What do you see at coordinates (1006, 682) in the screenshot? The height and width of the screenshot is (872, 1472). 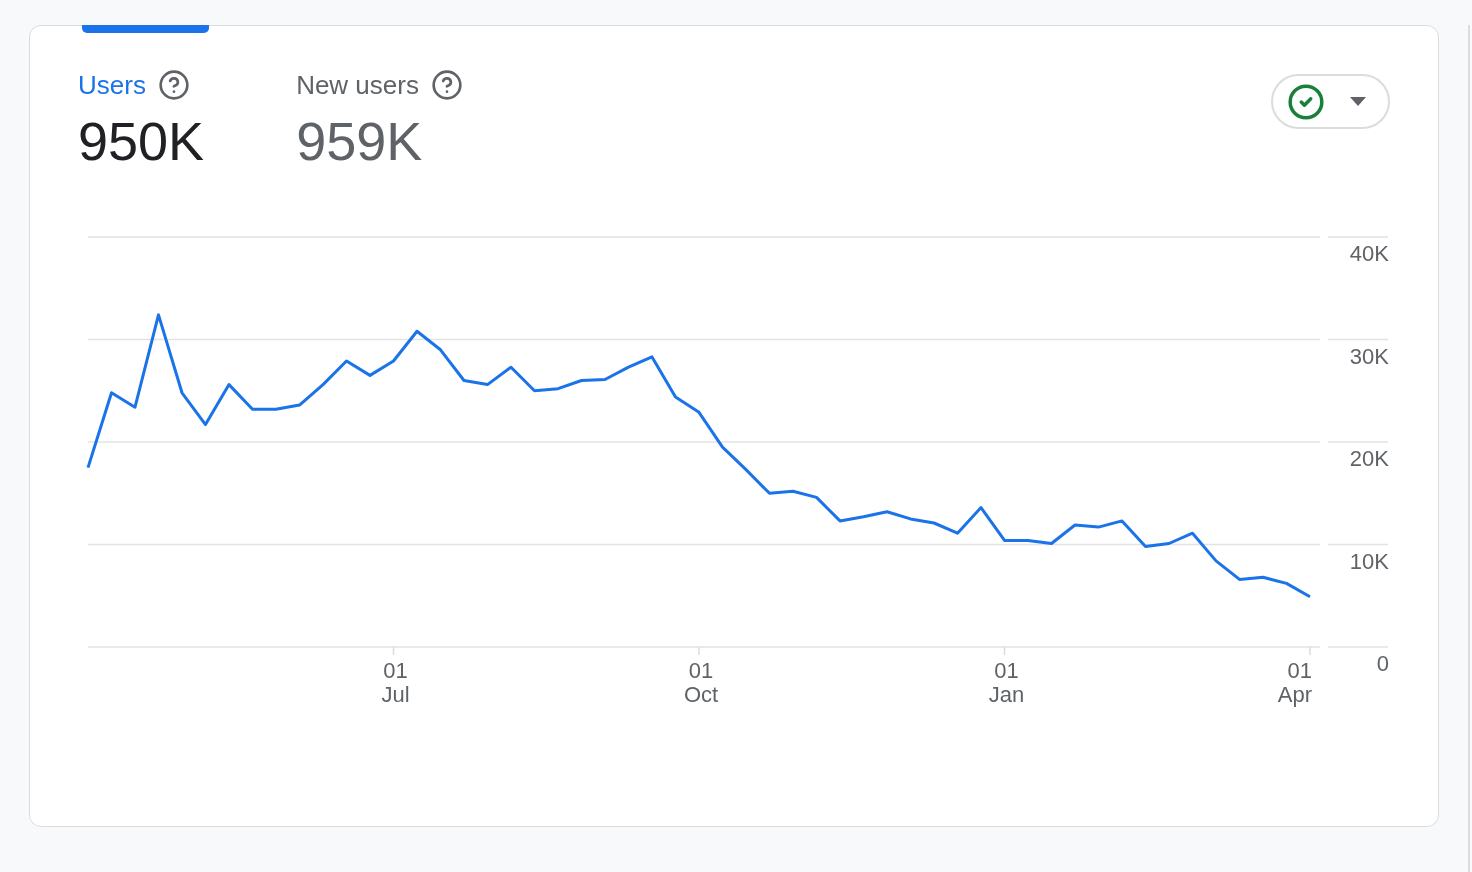 I see `x-axis-label: 01 Jan` at bounding box center [1006, 682].